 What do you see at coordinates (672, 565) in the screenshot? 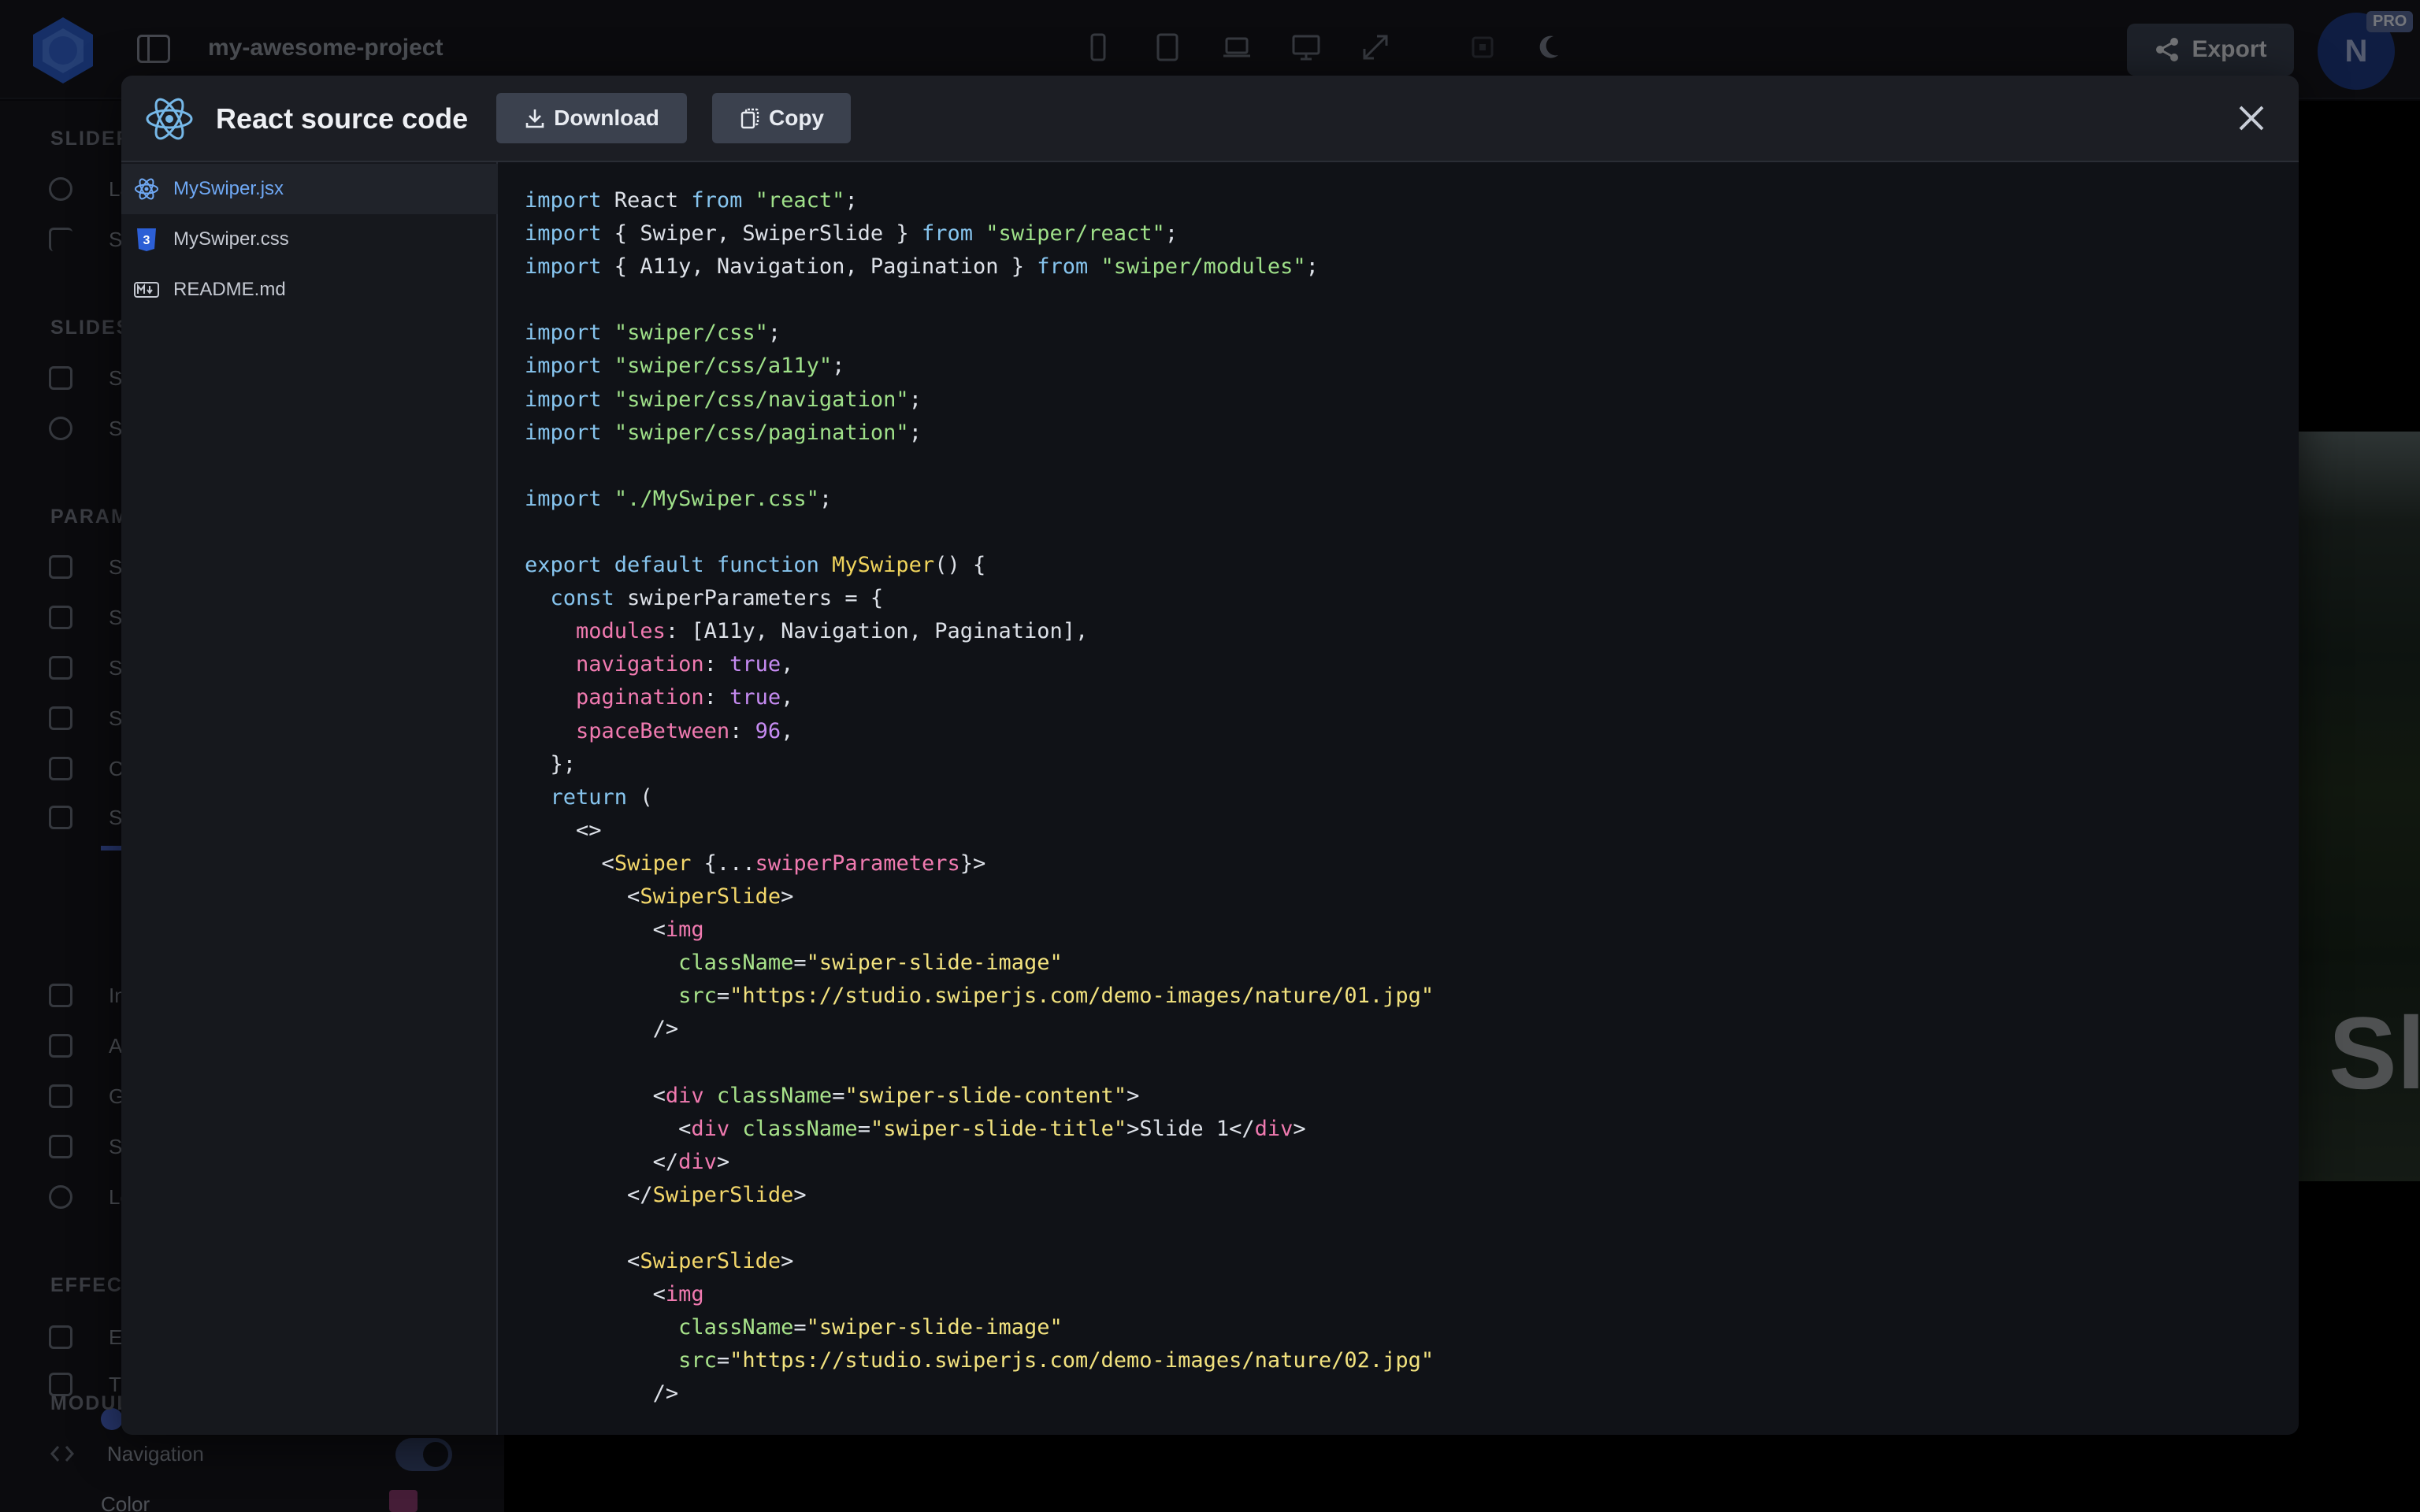
I see `code-token: export default function` at bounding box center [672, 565].